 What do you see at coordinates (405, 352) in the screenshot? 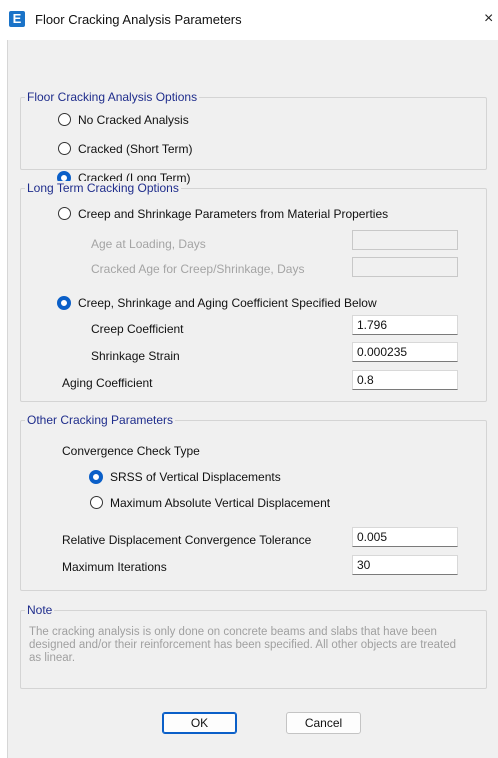
I see `shrinkage-strain-field: 0.000235` at bounding box center [405, 352].